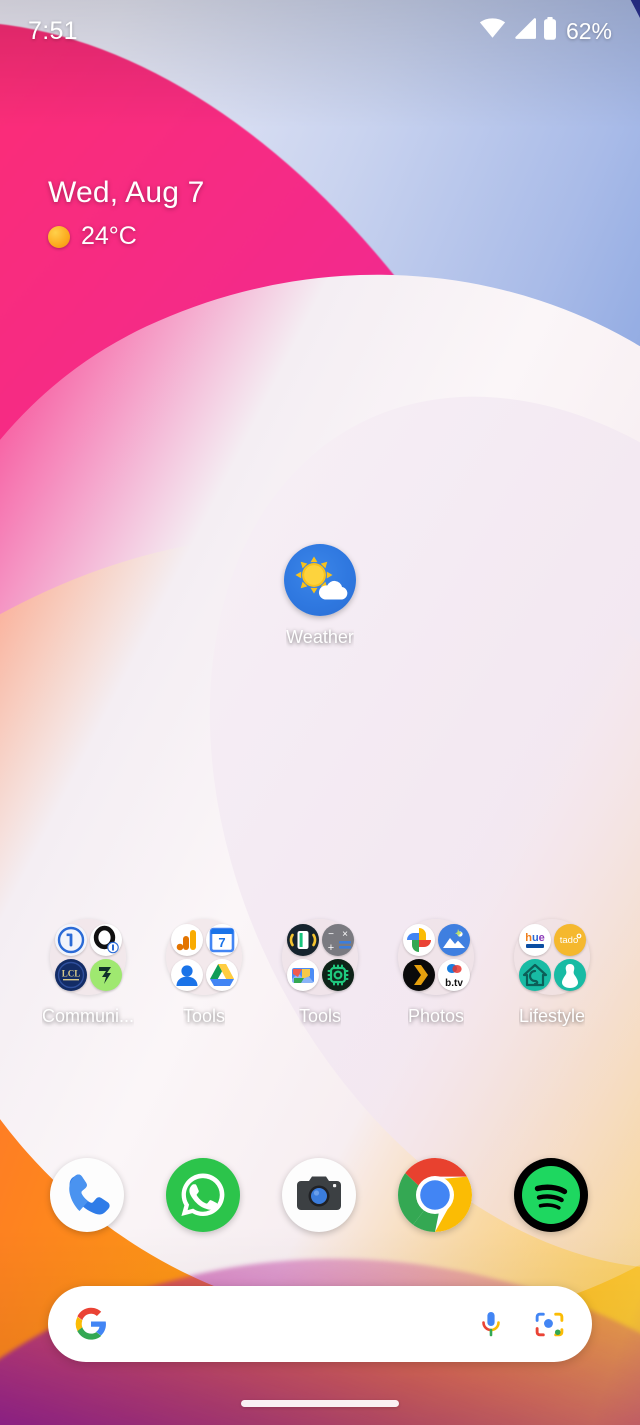  I want to click on dock-item-chrome, so click(435, 1195).